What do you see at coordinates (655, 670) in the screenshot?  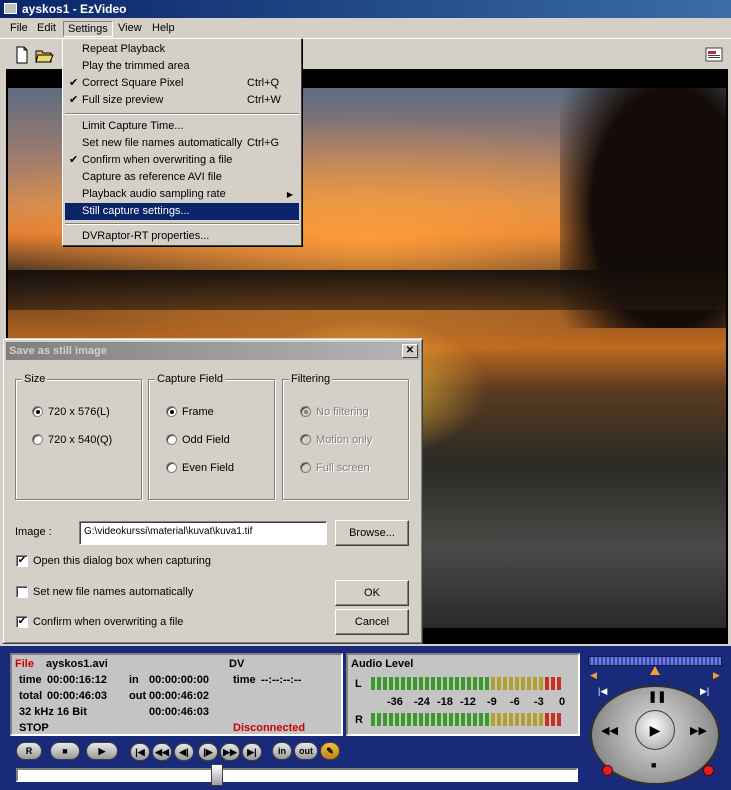 I see `shuttle-marker-icon` at bounding box center [655, 670].